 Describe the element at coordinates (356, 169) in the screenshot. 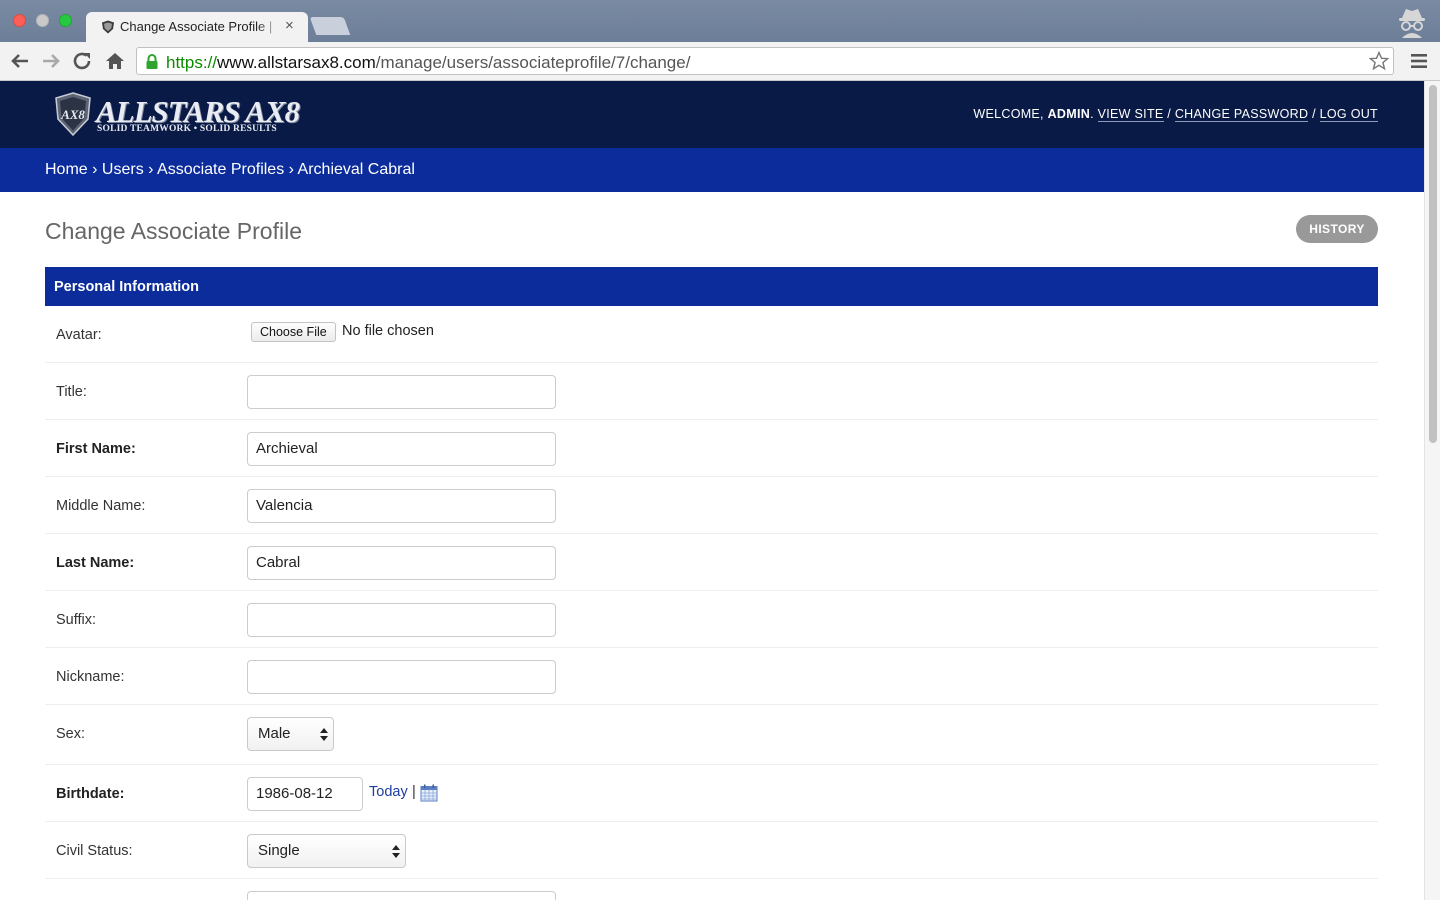

I see `breadcrumb-current: Archieval Cabral` at that location.